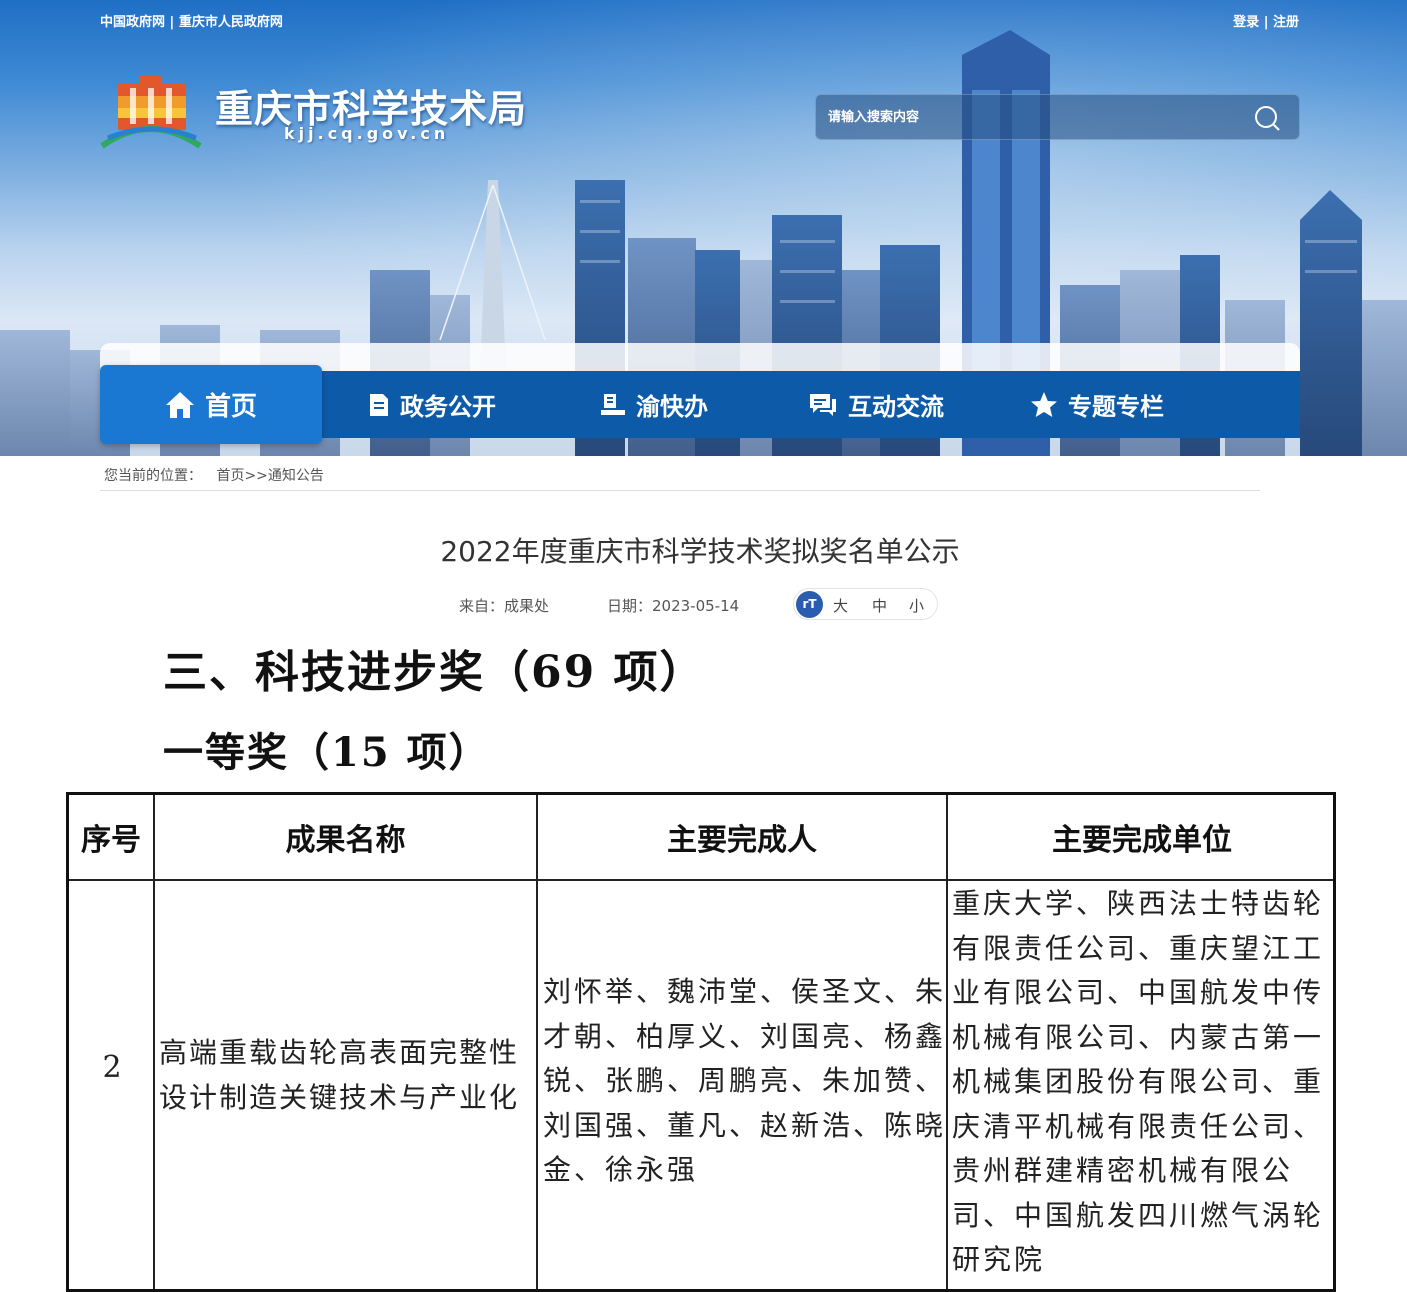 This screenshot has width=1407, height=1292. I want to click on search-box, so click(1057, 117).